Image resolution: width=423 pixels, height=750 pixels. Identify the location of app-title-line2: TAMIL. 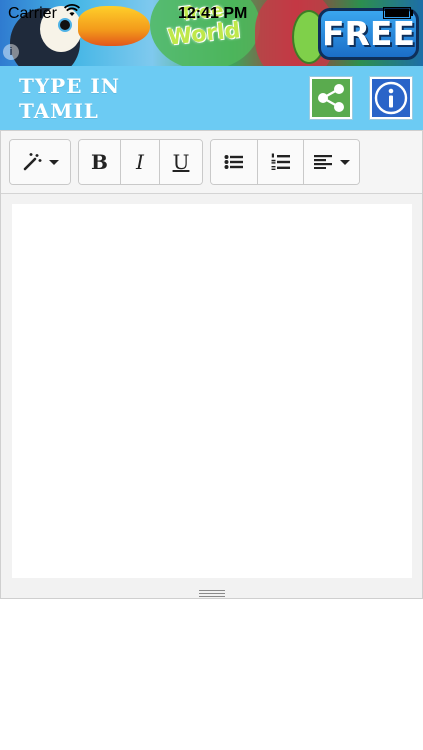
(59, 111).